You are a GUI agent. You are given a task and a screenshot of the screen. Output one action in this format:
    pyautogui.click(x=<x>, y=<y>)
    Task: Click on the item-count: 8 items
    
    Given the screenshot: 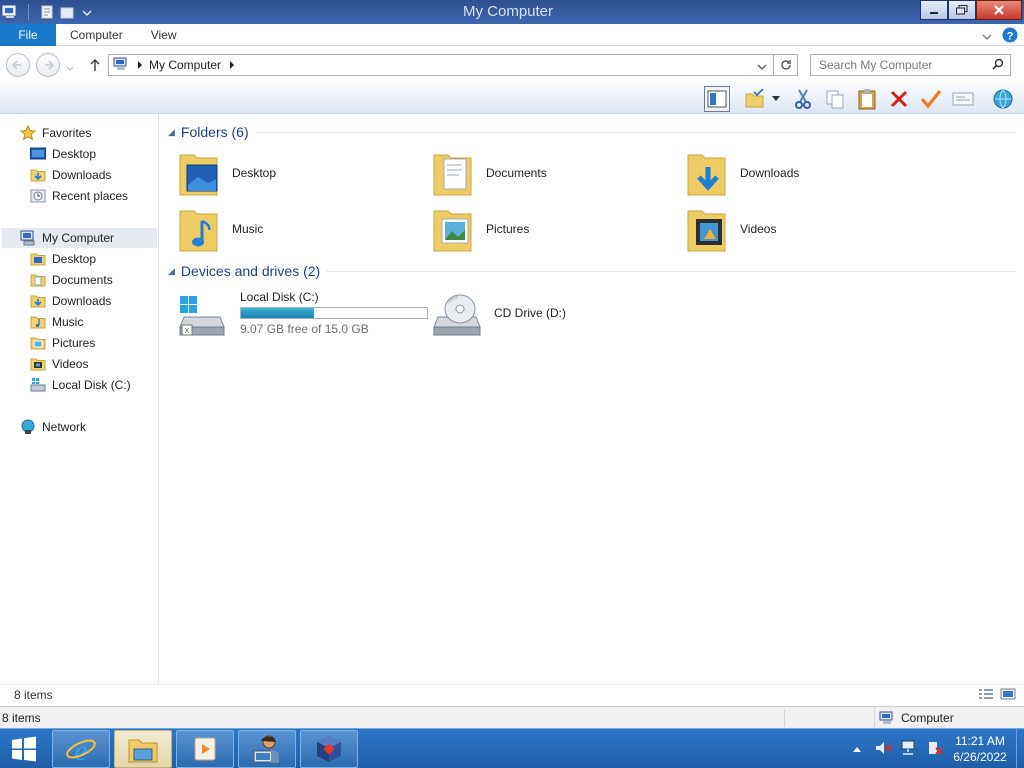 What is the action you would take?
    pyautogui.click(x=33, y=694)
    